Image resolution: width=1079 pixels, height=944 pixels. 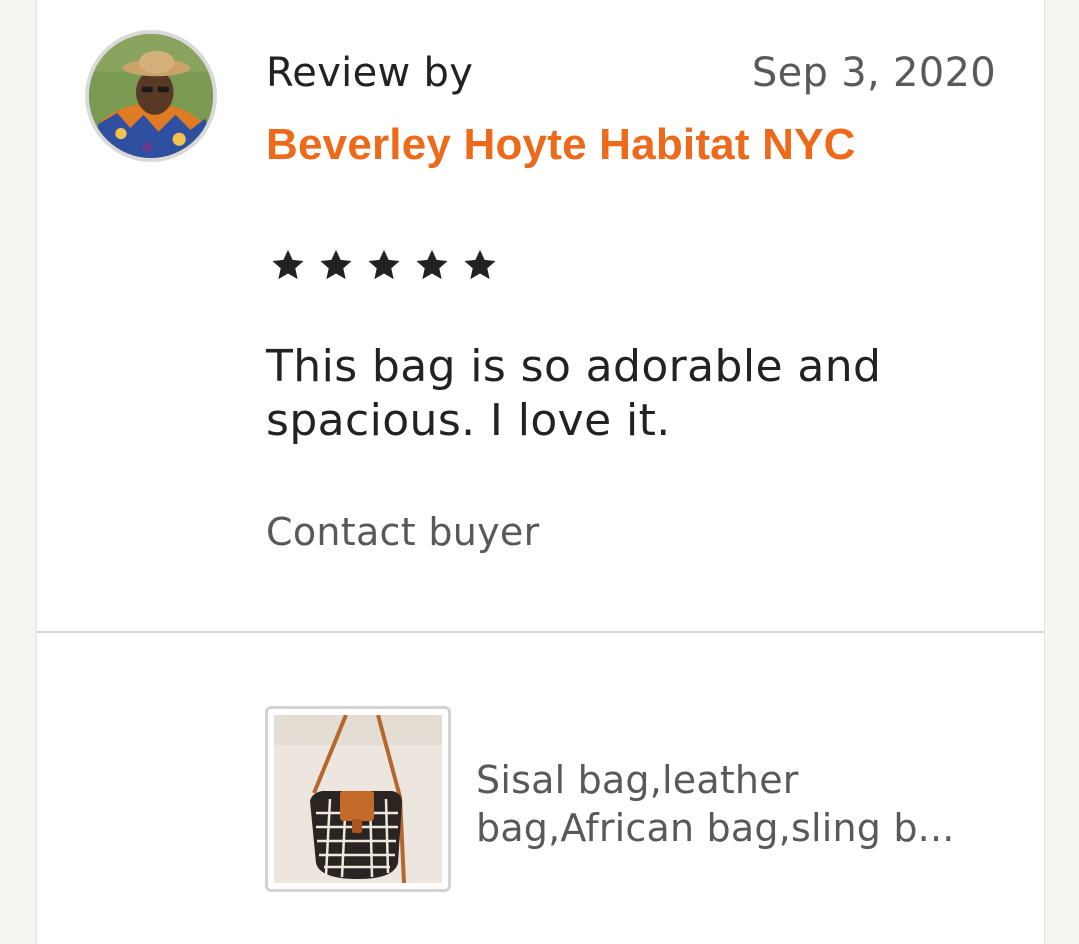 I want to click on reviewer-avatar, so click(x=151, y=96).